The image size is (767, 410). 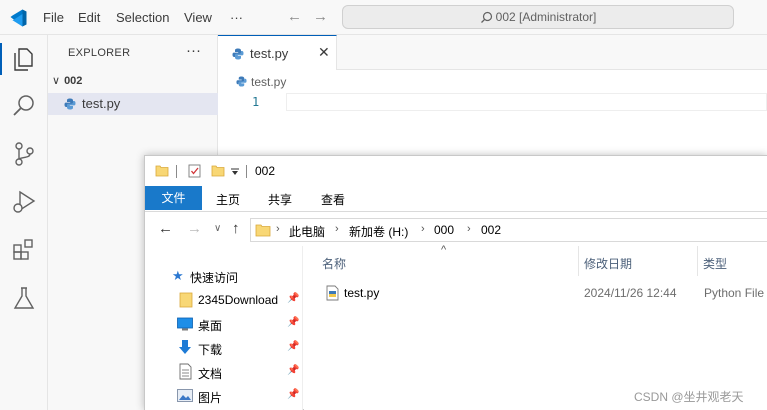 I want to click on address-drive: 新加卷 (H:), so click(x=378, y=231).